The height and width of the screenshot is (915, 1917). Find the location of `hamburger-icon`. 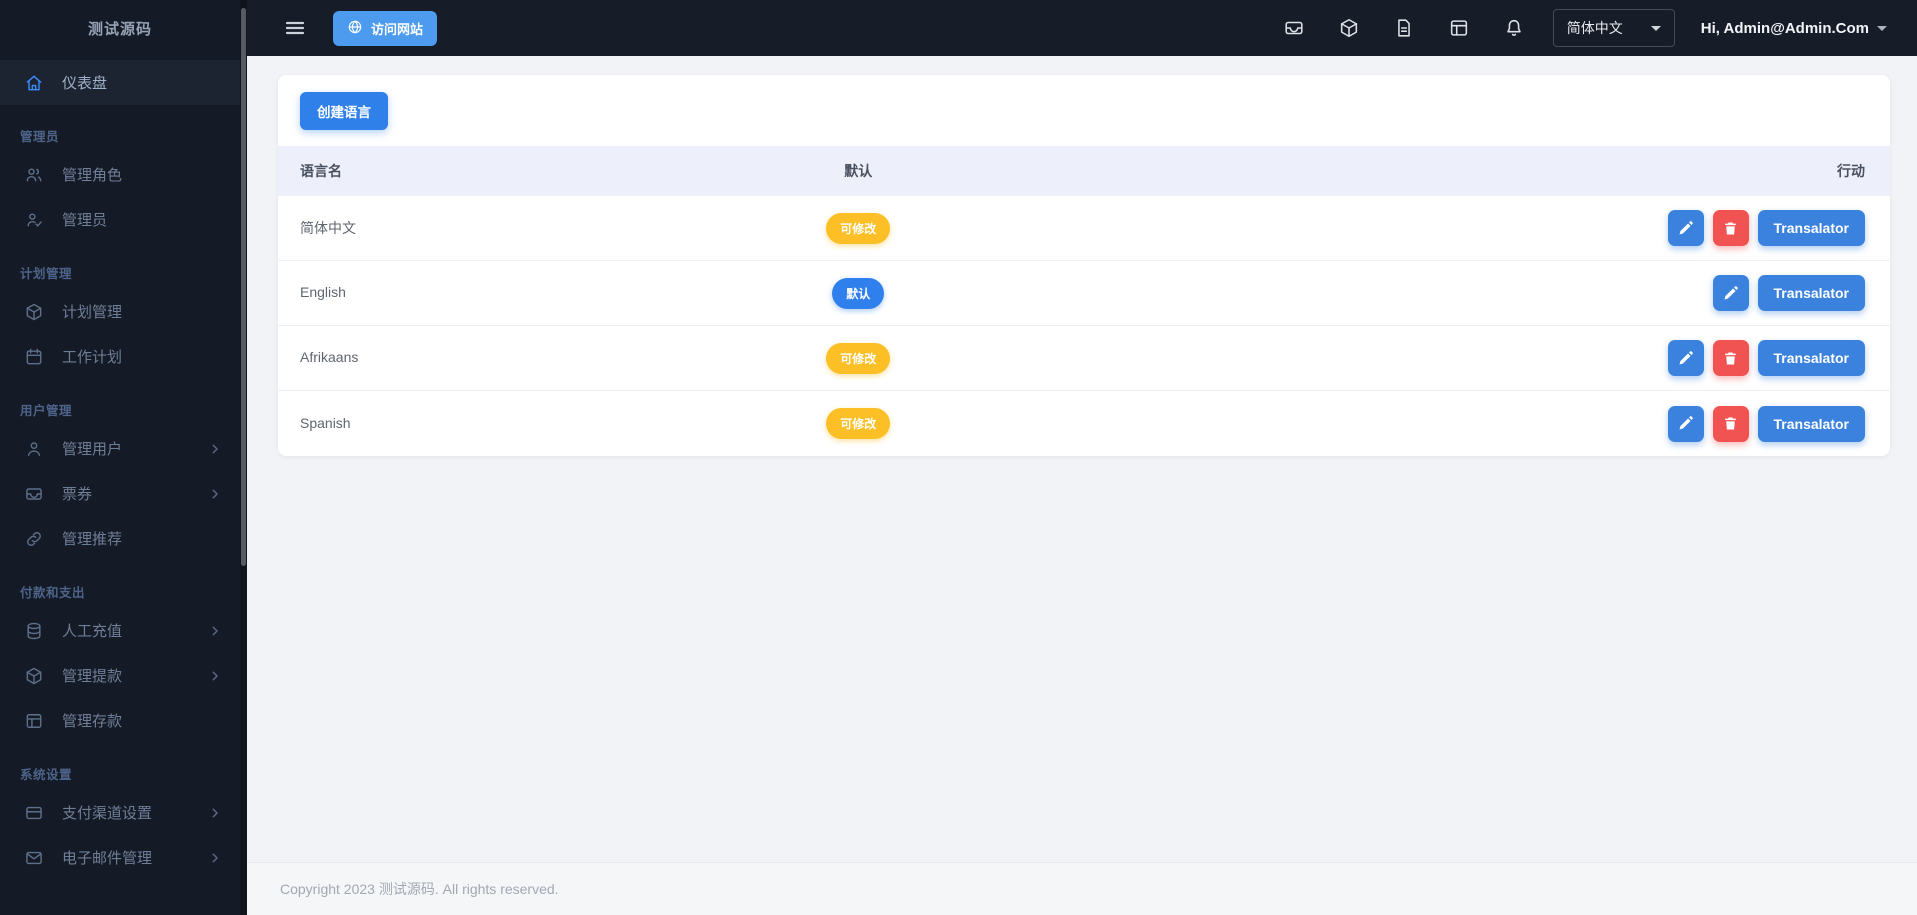

hamburger-icon is located at coordinates (295, 28).